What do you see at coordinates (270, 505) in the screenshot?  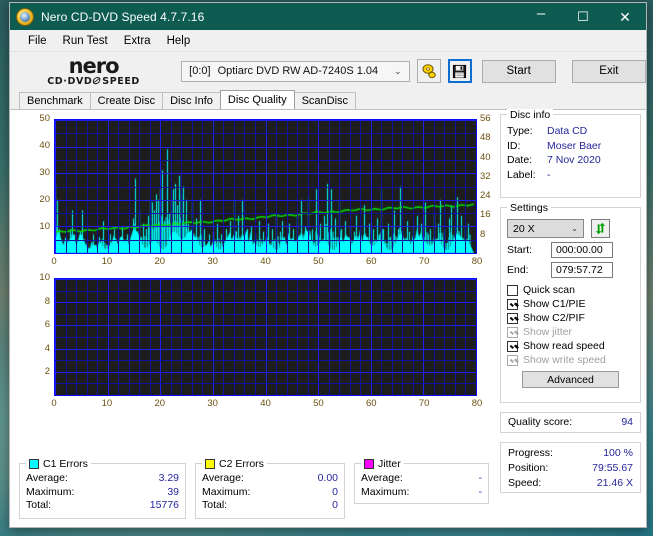 I see `stat-row: Total: 0` at bounding box center [270, 505].